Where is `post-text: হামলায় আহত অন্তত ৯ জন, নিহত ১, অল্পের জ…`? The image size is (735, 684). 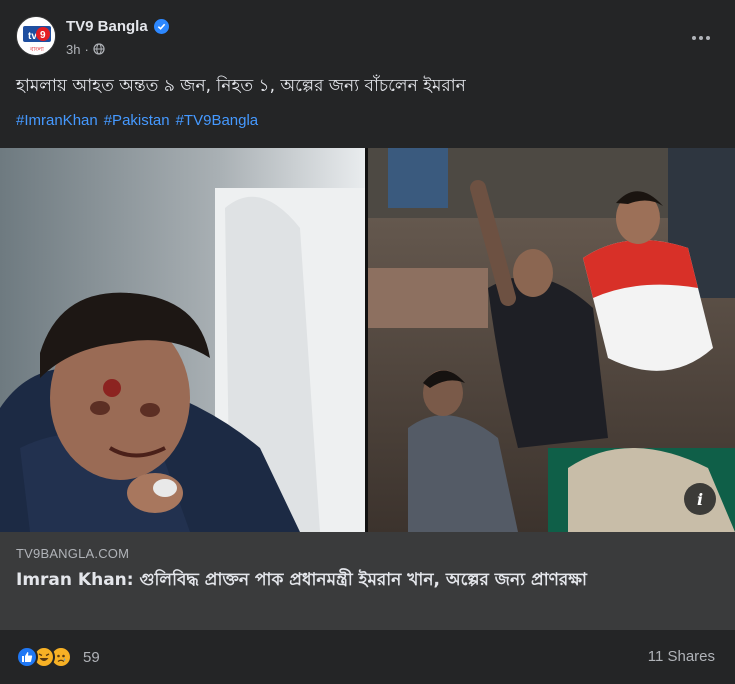 post-text: হামলায় আহত অন্তত ৯ জন, নিহত ১, অল্পের জ… is located at coordinates (241, 86).